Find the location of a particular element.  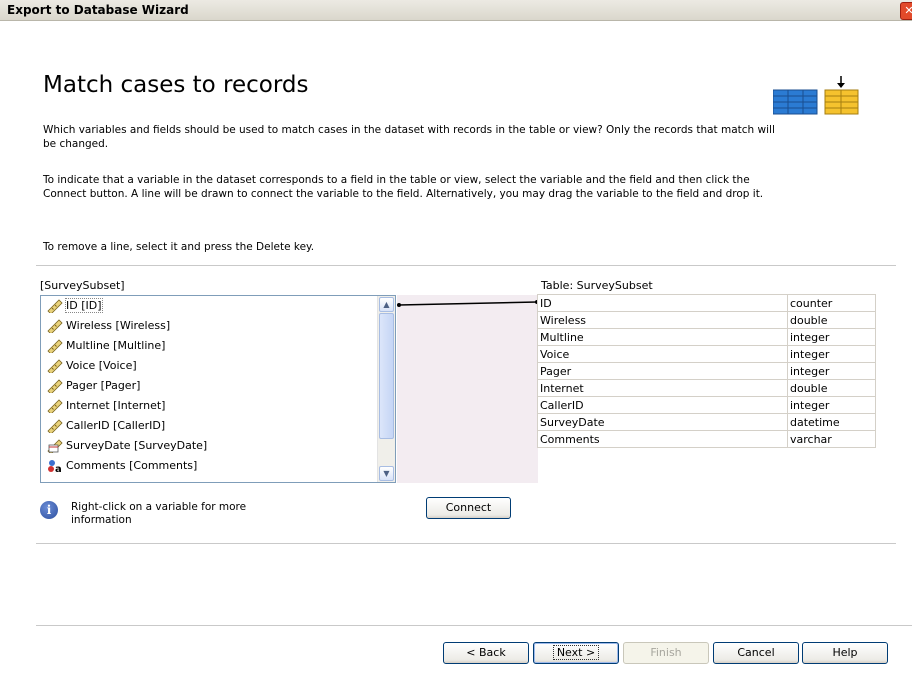

variable-list-scrollbar: ▲ ▼ is located at coordinates (386, 389).